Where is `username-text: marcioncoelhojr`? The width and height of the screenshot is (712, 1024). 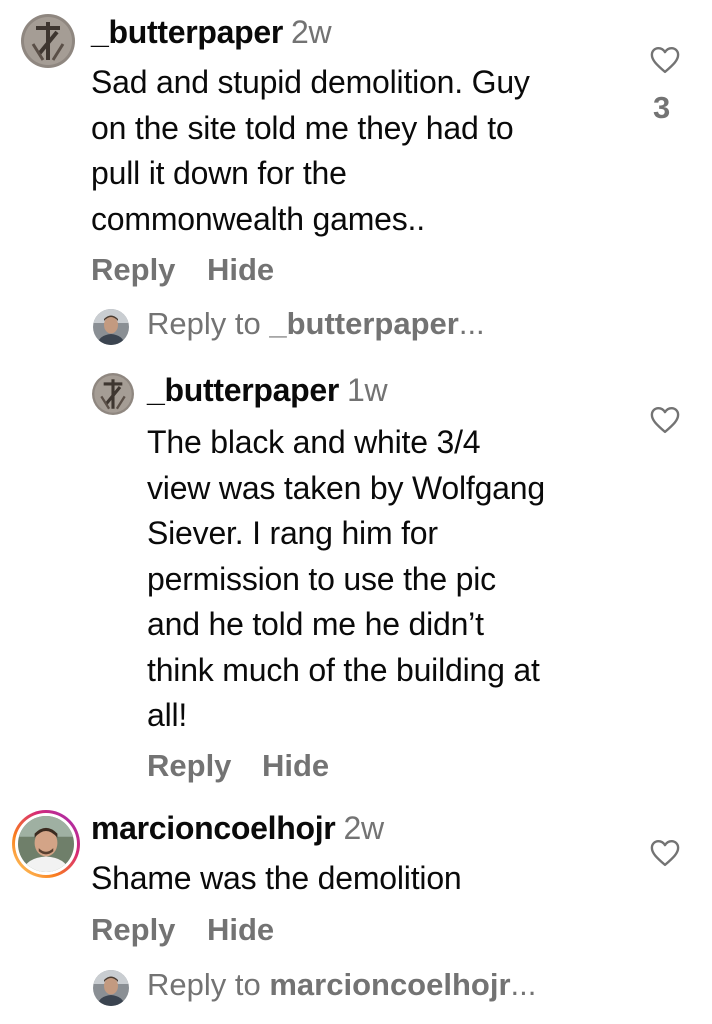
username-text: marcioncoelhojr is located at coordinates (213, 828).